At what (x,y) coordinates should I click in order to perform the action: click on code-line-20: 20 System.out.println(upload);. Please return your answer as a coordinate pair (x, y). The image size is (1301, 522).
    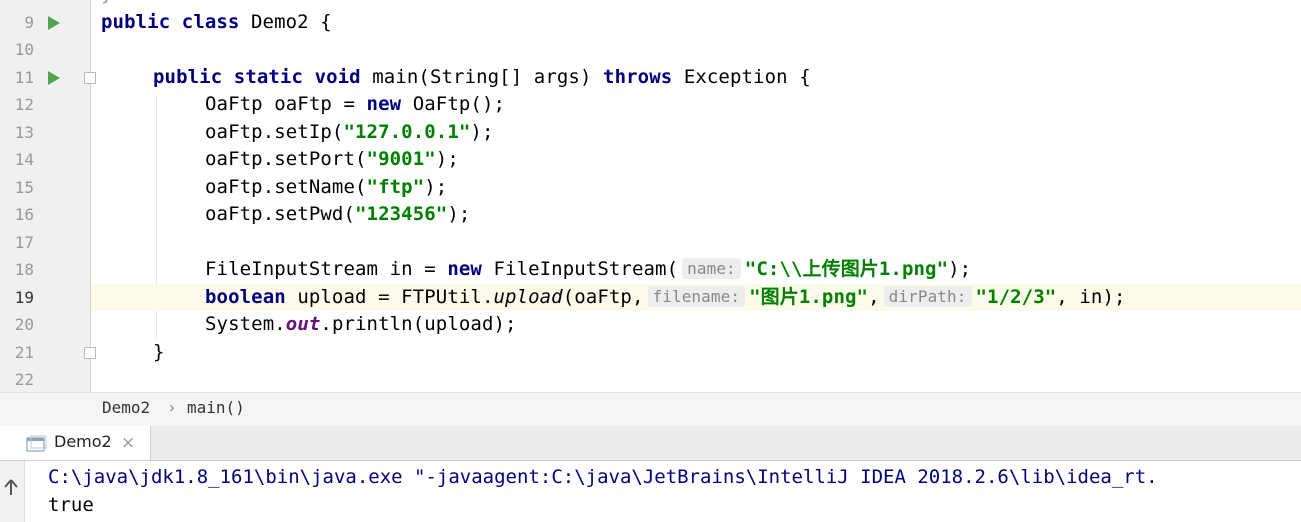
    Looking at the image, I should click on (650, 324).